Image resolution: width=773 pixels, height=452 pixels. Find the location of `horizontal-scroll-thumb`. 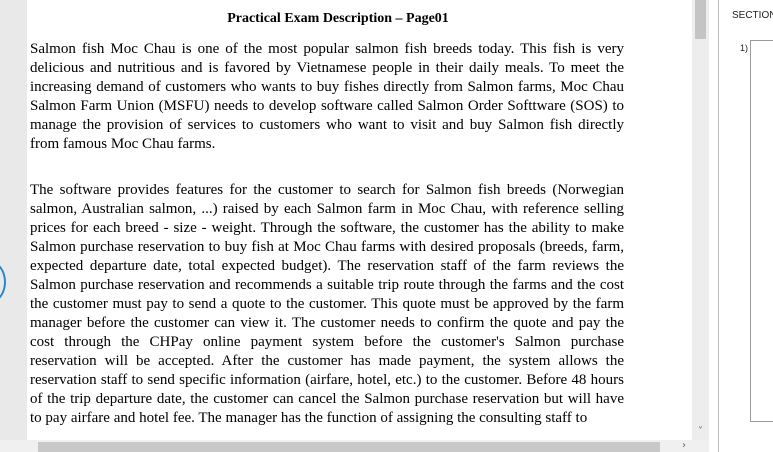

horizontal-scroll-thumb is located at coordinates (349, 447).